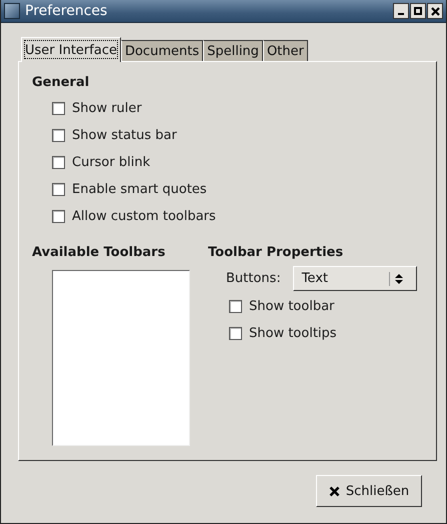 This screenshot has width=447, height=524. Describe the element at coordinates (285, 50) in the screenshot. I see `tab: Other` at that location.